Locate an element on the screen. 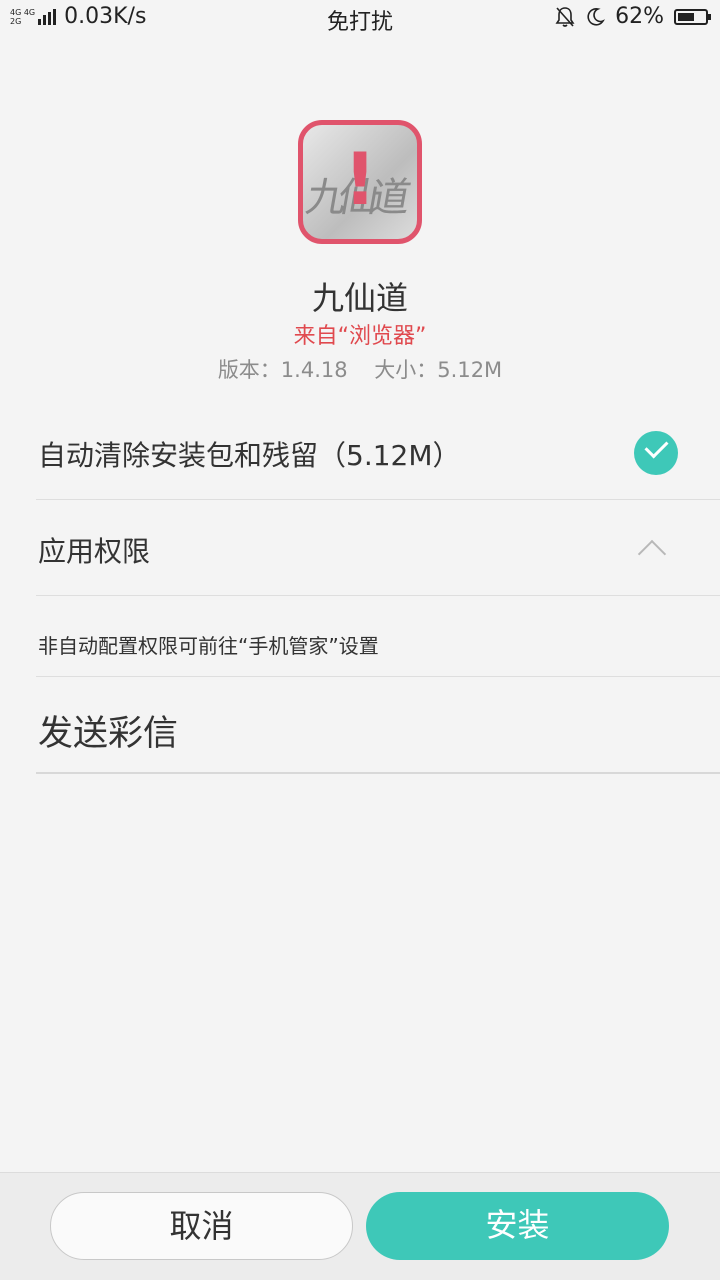 The image size is (720, 1280). bell-muted-icon is located at coordinates (565, 16).